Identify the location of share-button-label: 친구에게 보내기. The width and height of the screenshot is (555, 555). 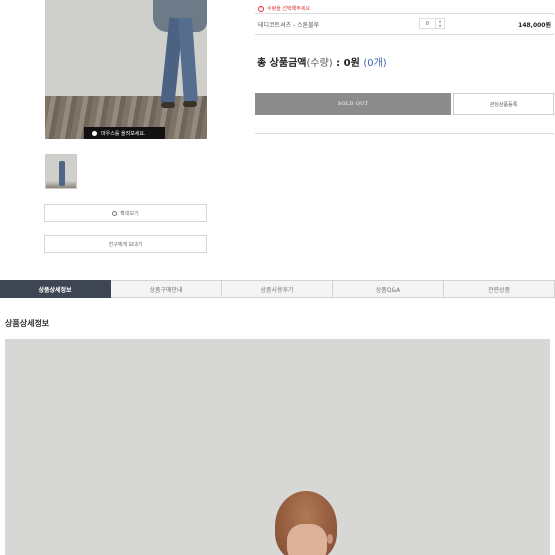
(125, 244).